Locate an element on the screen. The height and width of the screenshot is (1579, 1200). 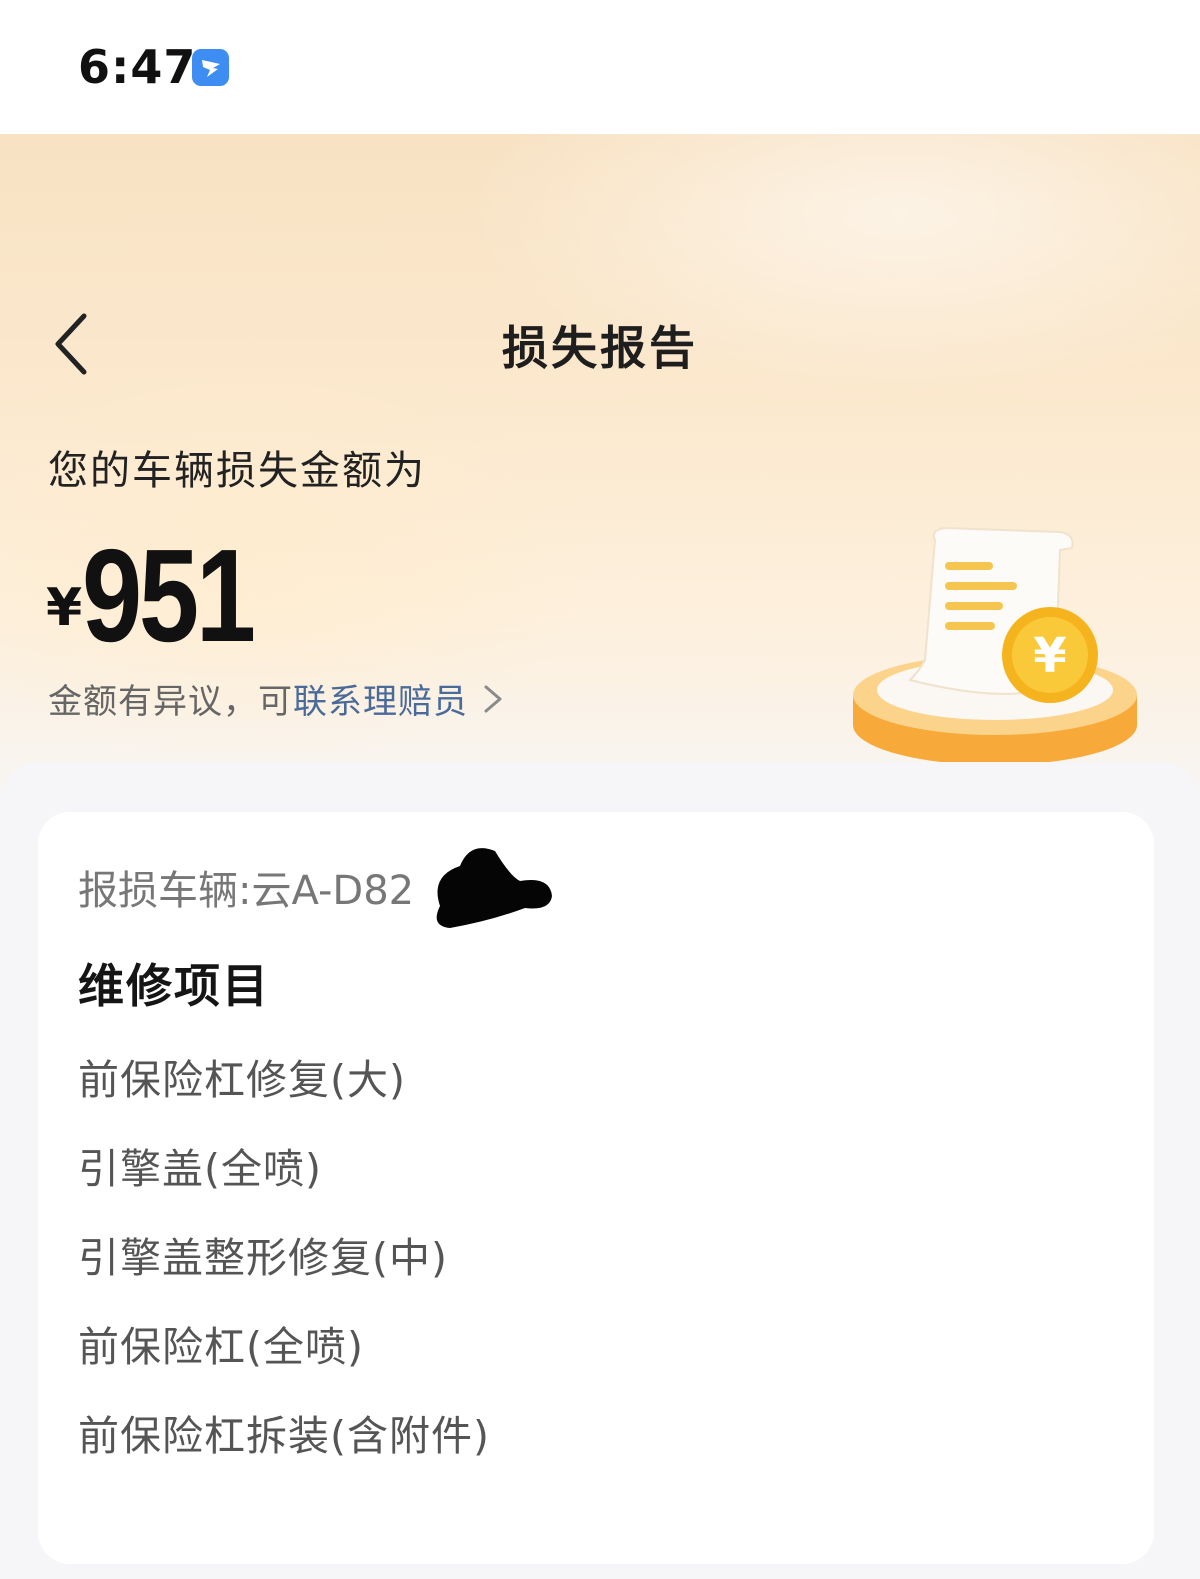
contact-adjuster-link: 联系理赔员 is located at coordinates (400, 698).